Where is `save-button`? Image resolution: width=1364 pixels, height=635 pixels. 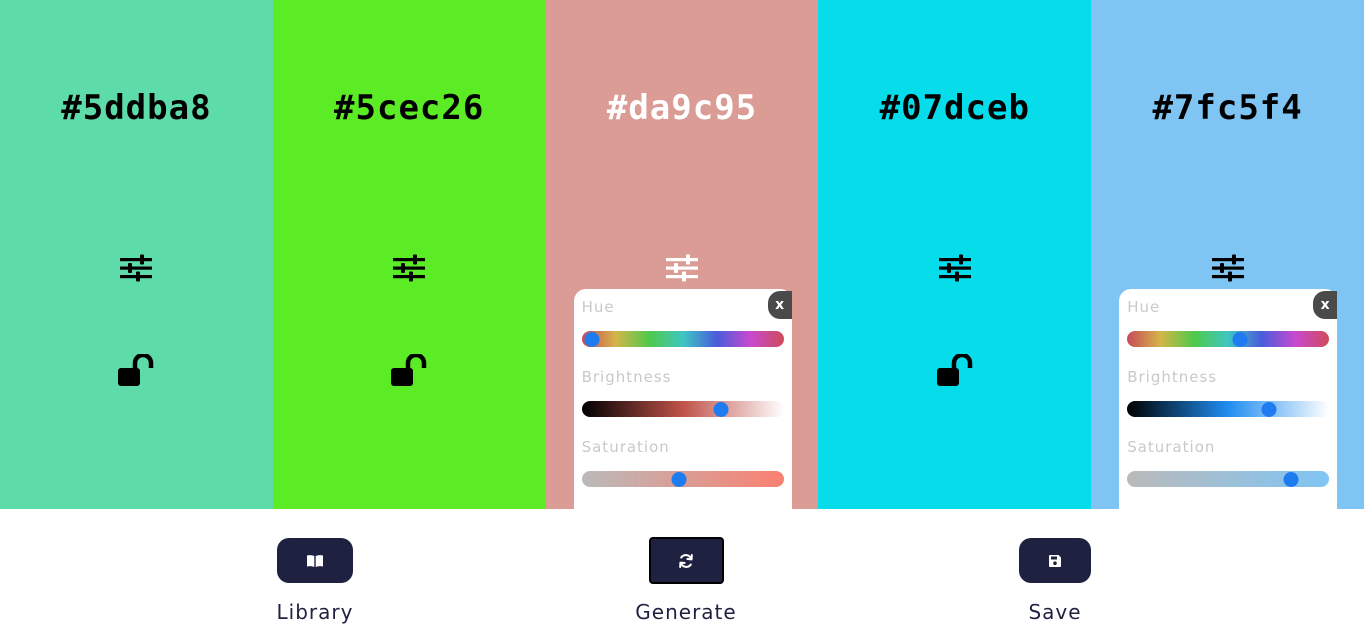 save-button is located at coordinates (1055, 560).